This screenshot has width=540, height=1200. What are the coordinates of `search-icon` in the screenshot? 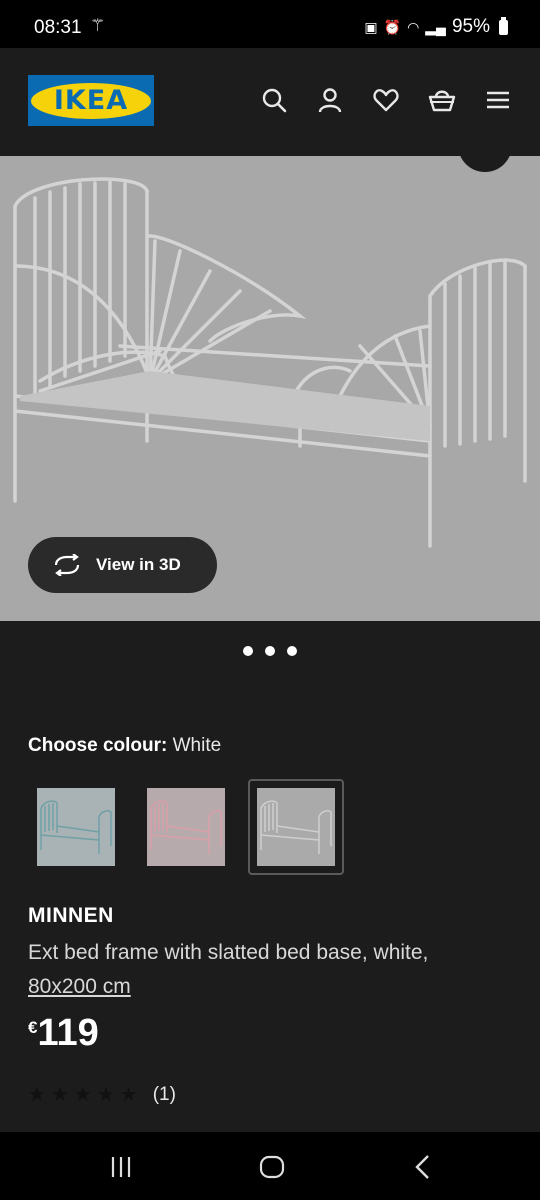 It's located at (274, 100).